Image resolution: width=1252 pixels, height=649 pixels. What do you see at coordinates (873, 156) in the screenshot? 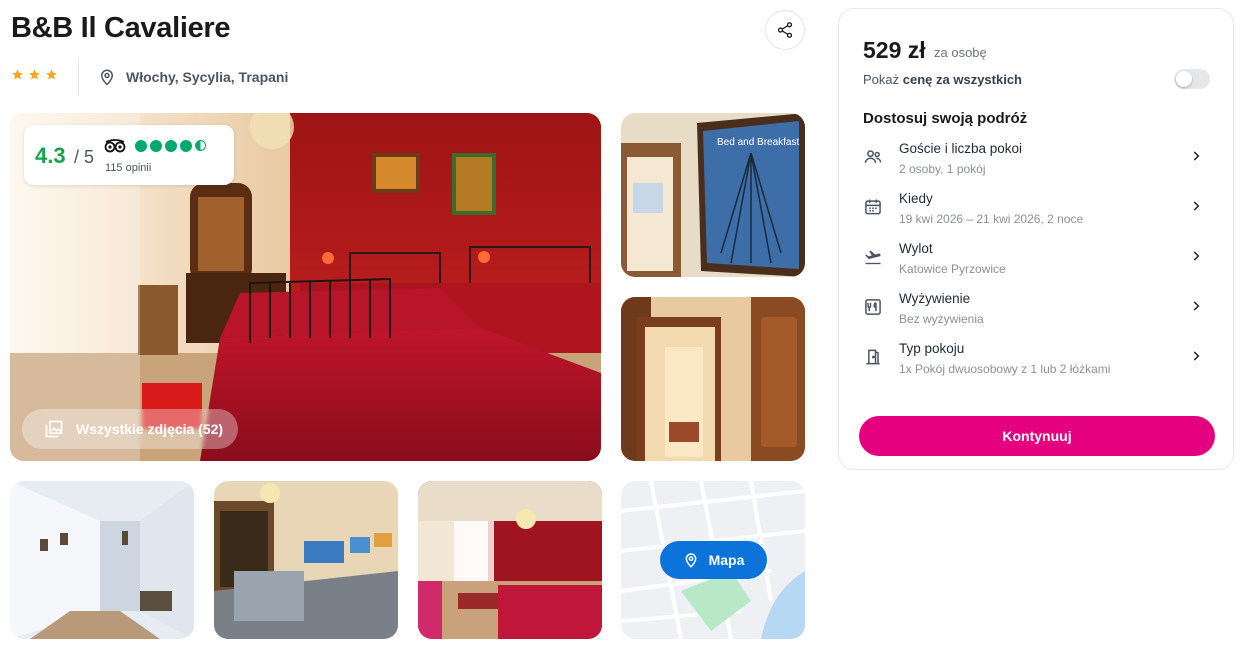
I see `guests-icon` at bounding box center [873, 156].